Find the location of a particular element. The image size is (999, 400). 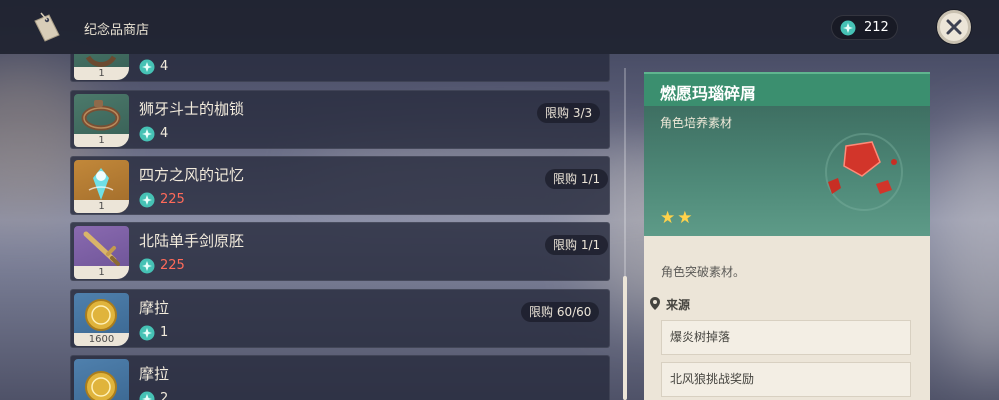

rarity-stars: ★ ★ is located at coordinates (677, 218).